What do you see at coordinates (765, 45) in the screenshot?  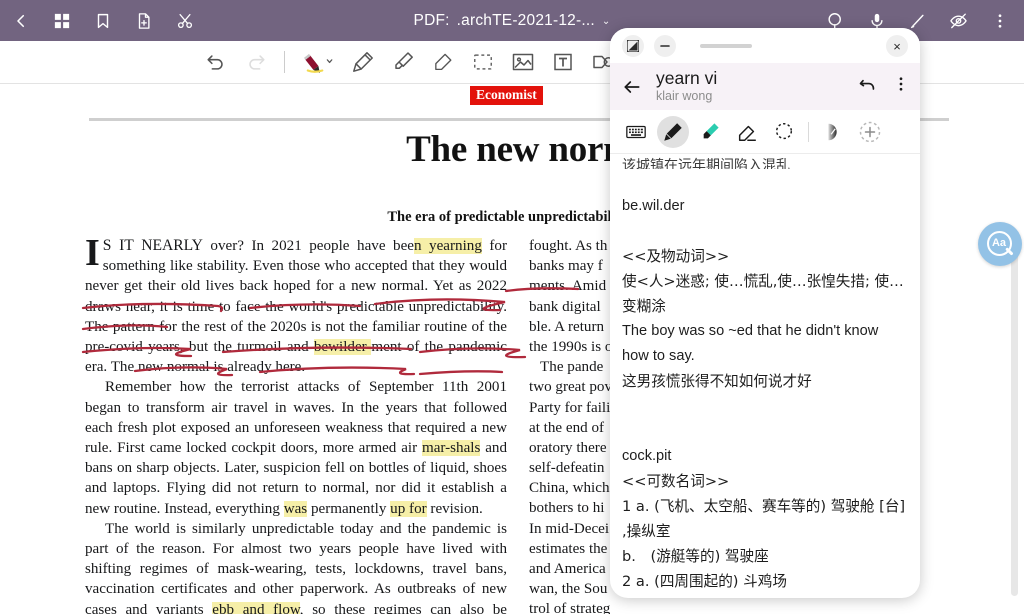 I see `popup-window-chrome: ×` at bounding box center [765, 45].